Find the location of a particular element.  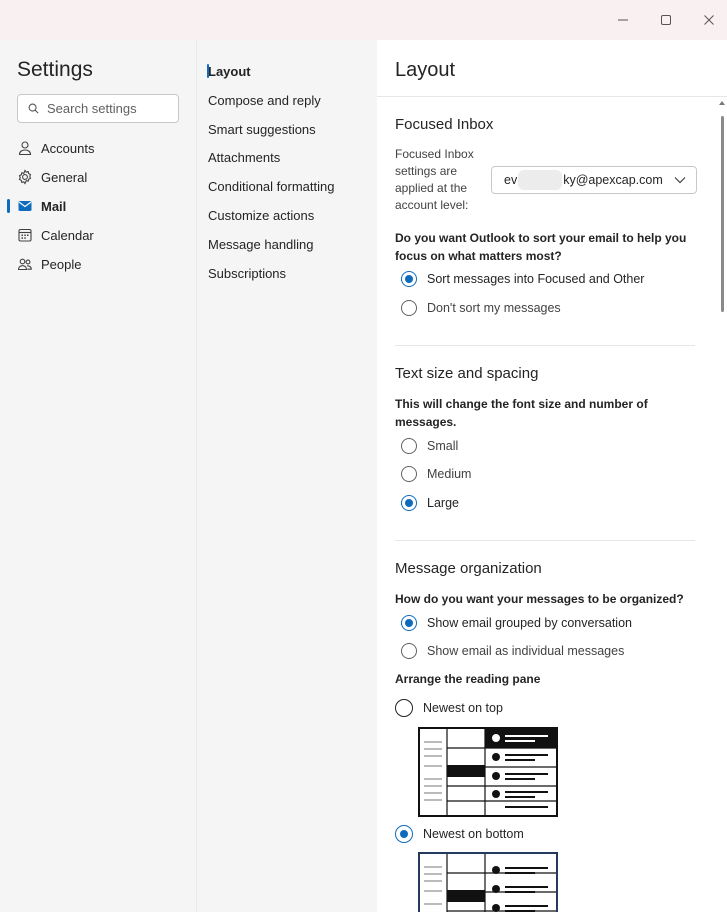

gear-icon is located at coordinates (25, 177).